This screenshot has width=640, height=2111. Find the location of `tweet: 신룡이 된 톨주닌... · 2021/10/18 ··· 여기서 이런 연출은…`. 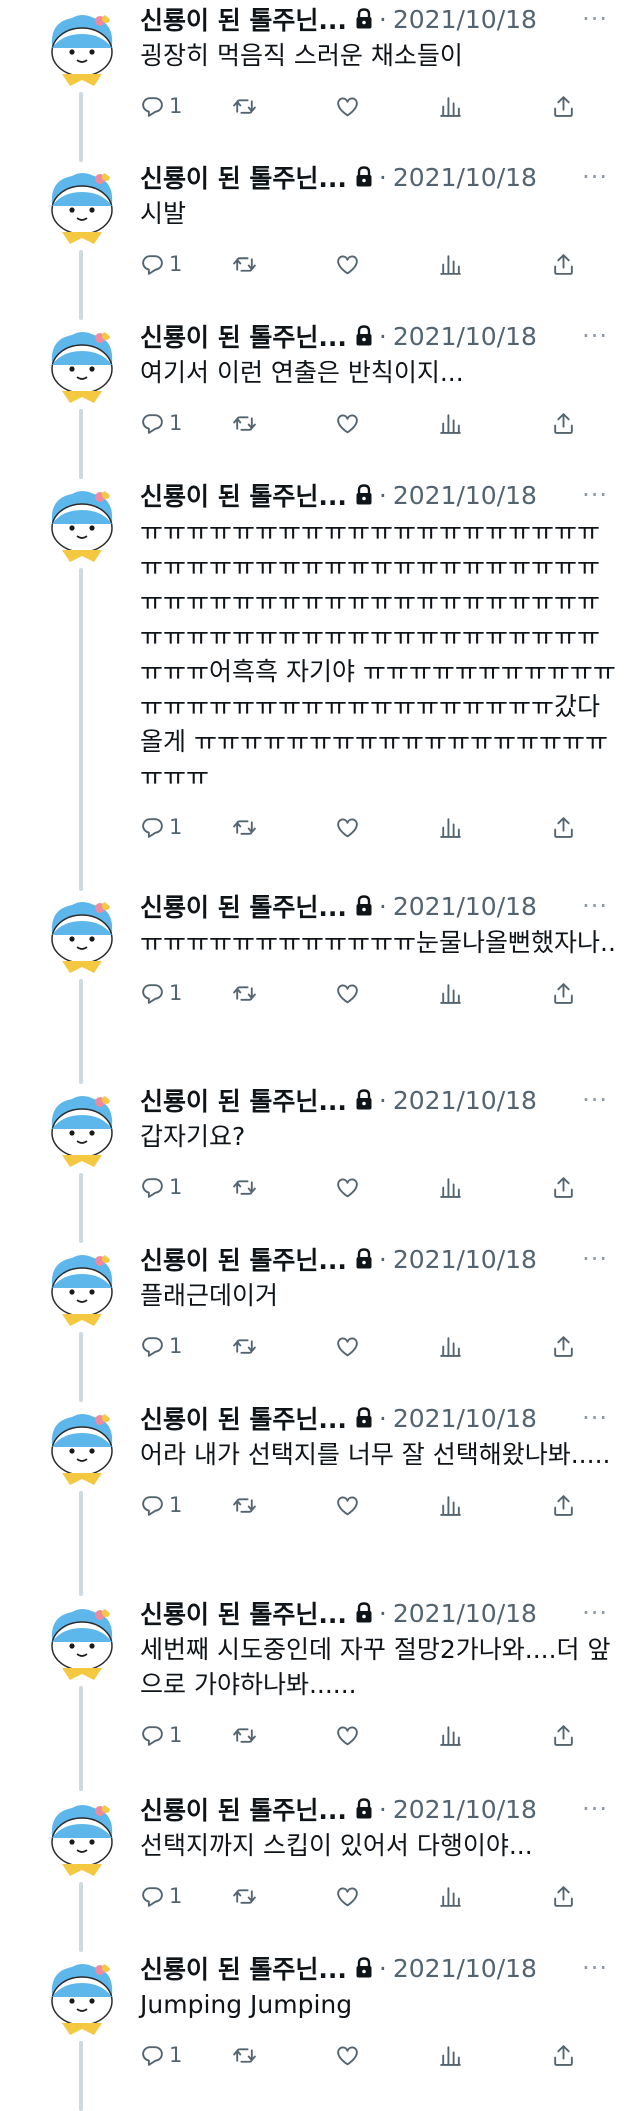

tweet: 신룡이 된 톨주닌... · 2021/10/18 ··· 여기서 이런 연출은… is located at coordinates (320, 398).